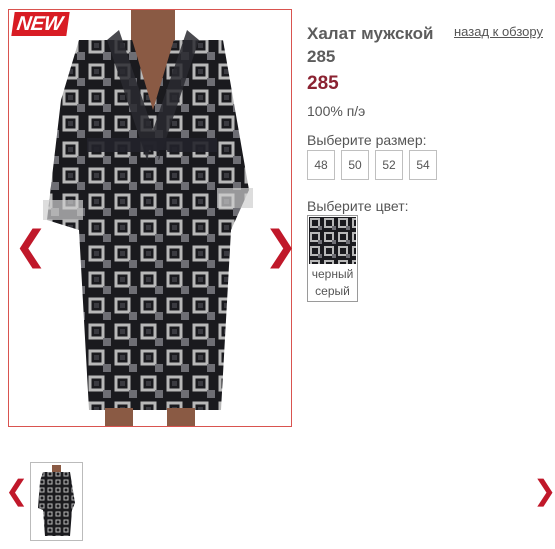  I want to click on size-option-50: 50, so click(355, 165).